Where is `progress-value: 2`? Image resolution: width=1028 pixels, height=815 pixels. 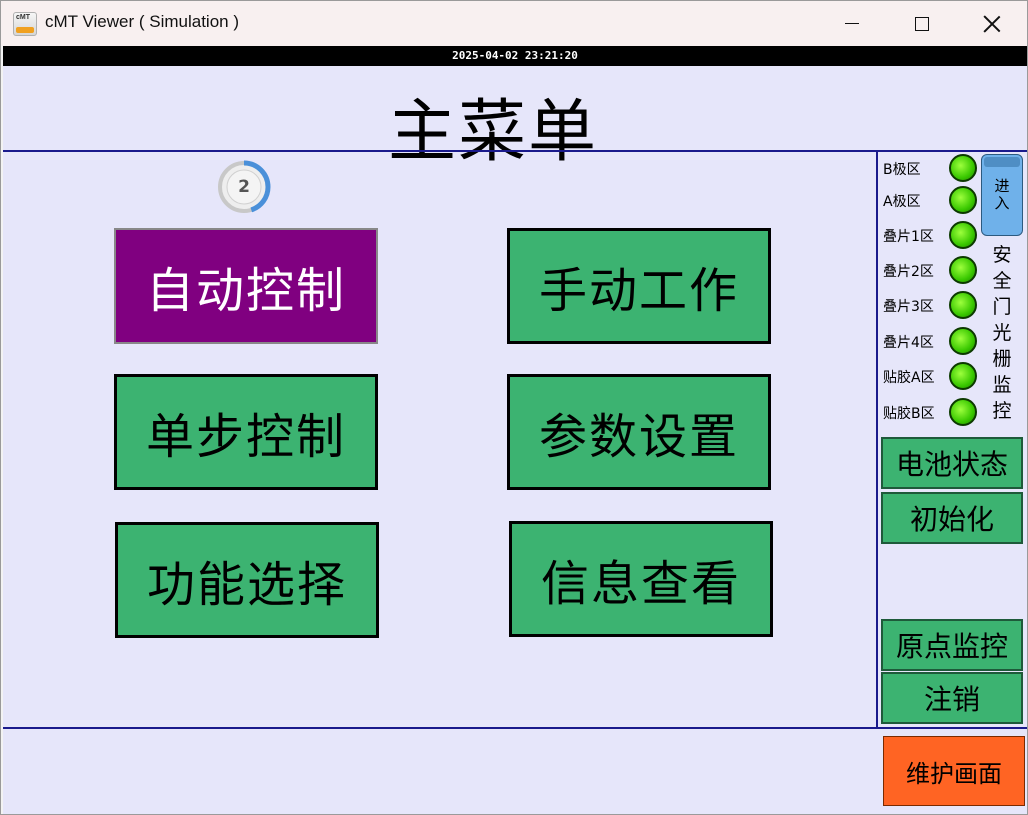 progress-value: 2 is located at coordinates (244, 187).